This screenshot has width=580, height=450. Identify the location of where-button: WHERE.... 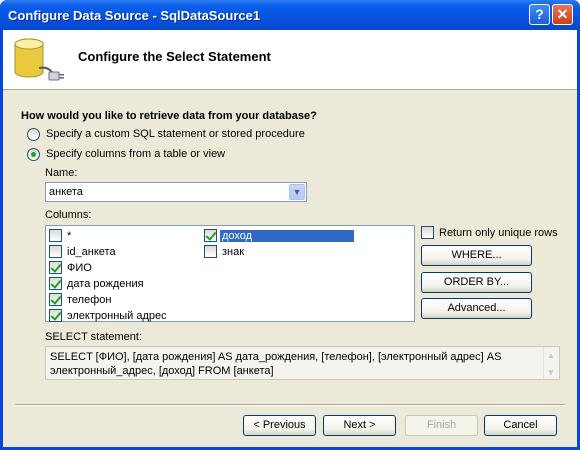
(476, 255).